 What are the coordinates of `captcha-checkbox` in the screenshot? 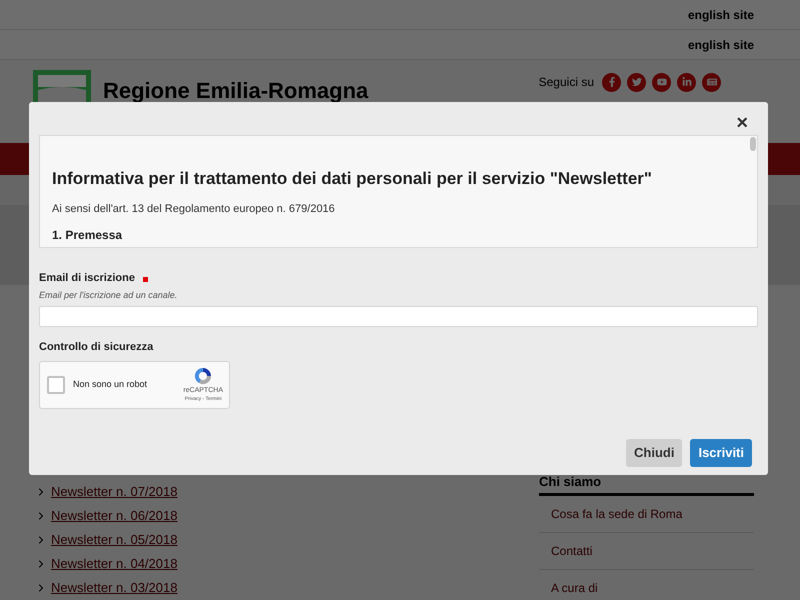 It's located at (56, 385).